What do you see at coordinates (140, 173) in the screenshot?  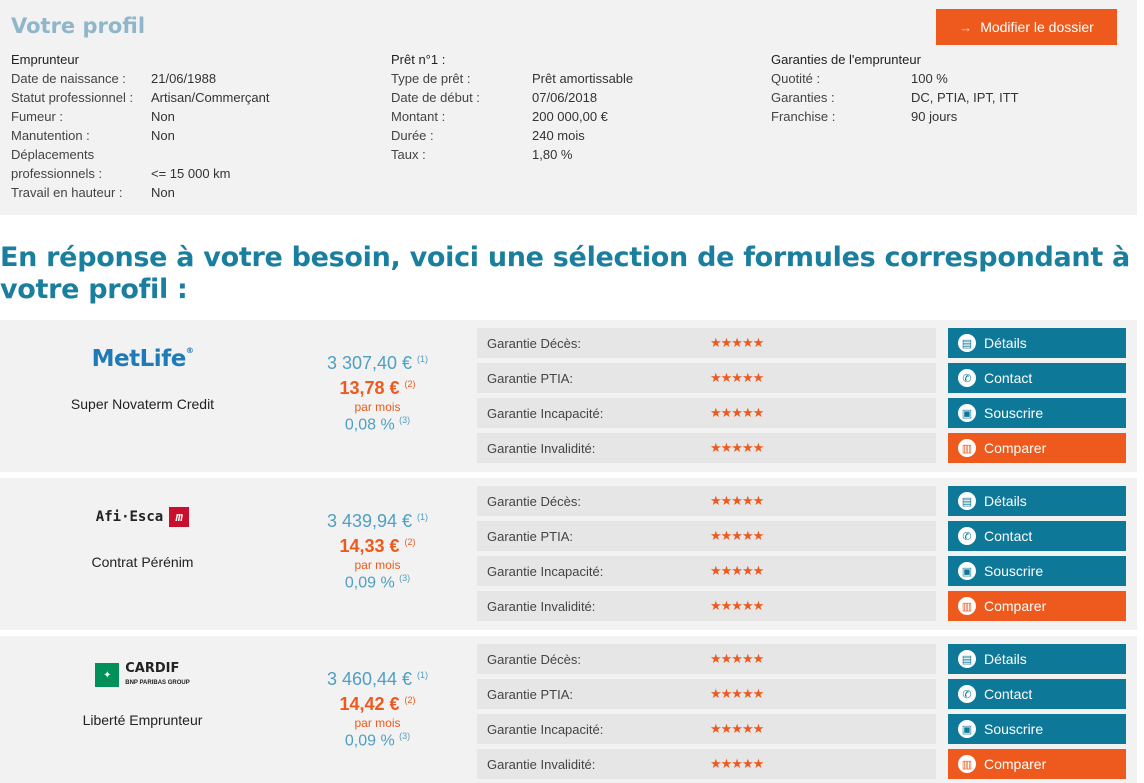 I see `borrower-row: professionnels : <= 15 000 km` at bounding box center [140, 173].